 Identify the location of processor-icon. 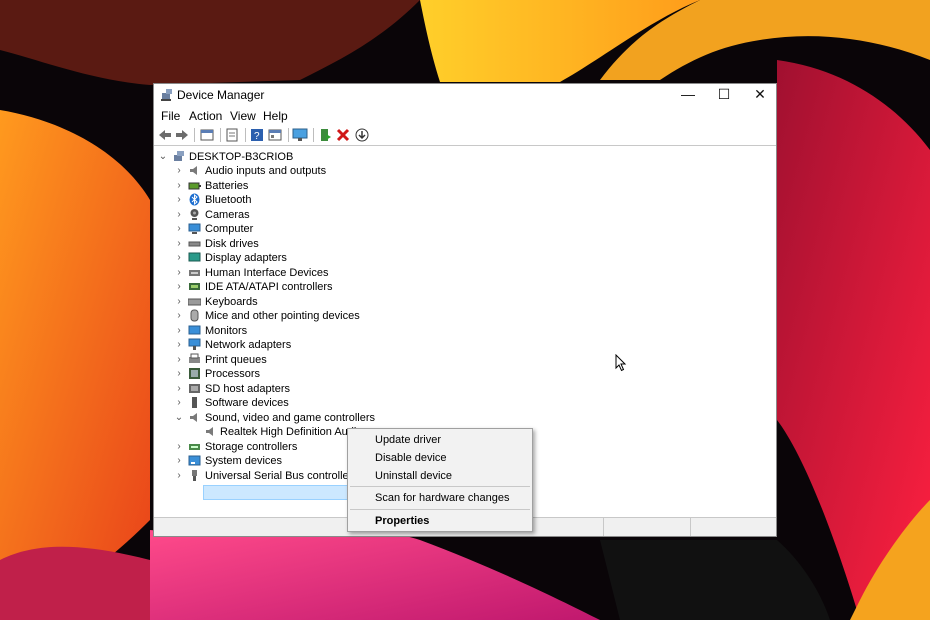
(194, 373).